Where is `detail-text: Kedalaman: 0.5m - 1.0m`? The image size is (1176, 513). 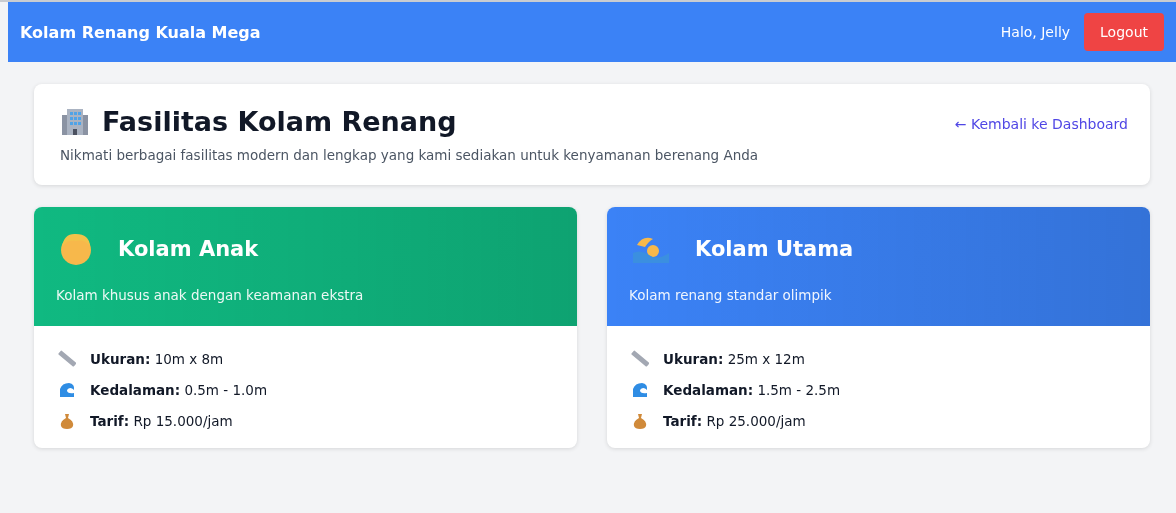 detail-text: Kedalaman: 0.5m - 1.0m is located at coordinates (179, 390).